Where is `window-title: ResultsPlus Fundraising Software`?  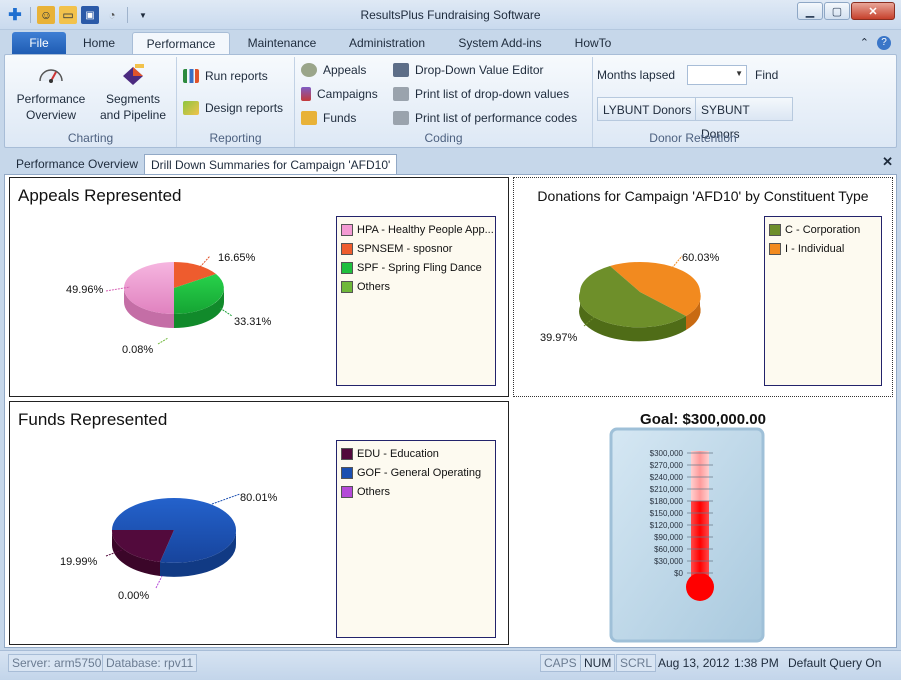
window-title: ResultsPlus Fundraising Software is located at coordinates (450, 15).